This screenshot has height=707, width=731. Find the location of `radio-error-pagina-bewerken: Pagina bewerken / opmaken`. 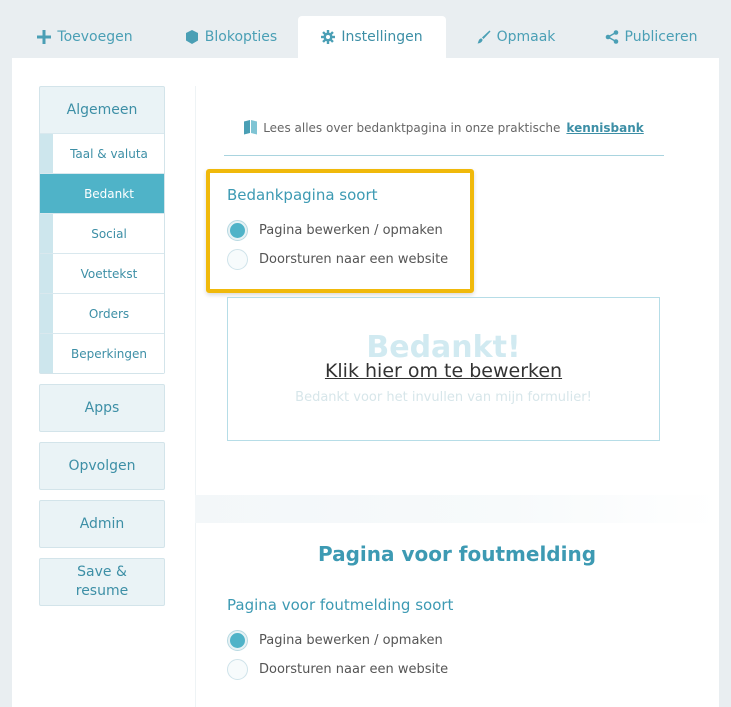

radio-error-pagina-bewerken: Pagina bewerken / opmaken is located at coordinates (335, 640).